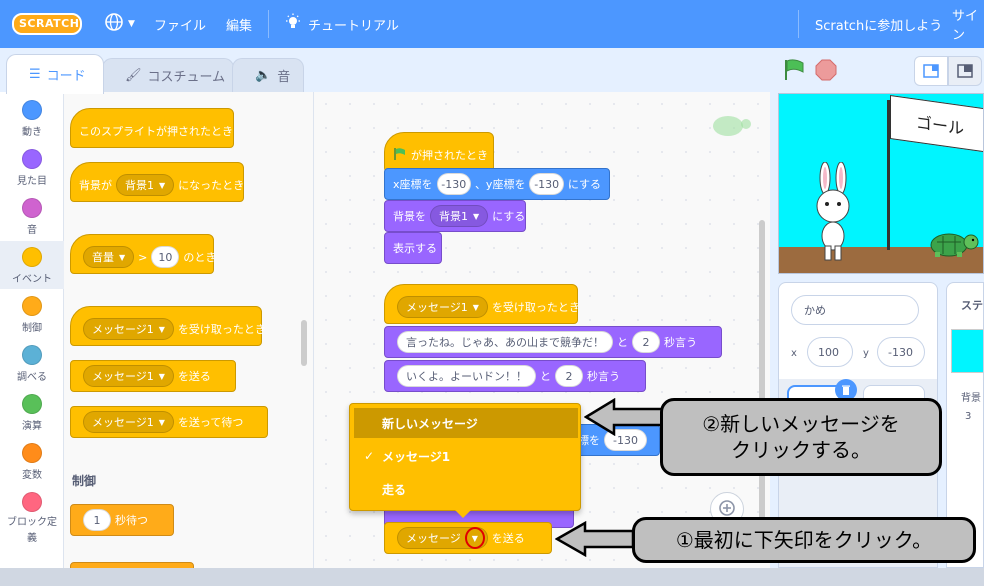  I want to click on turtle-sprite, so click(953, 244).